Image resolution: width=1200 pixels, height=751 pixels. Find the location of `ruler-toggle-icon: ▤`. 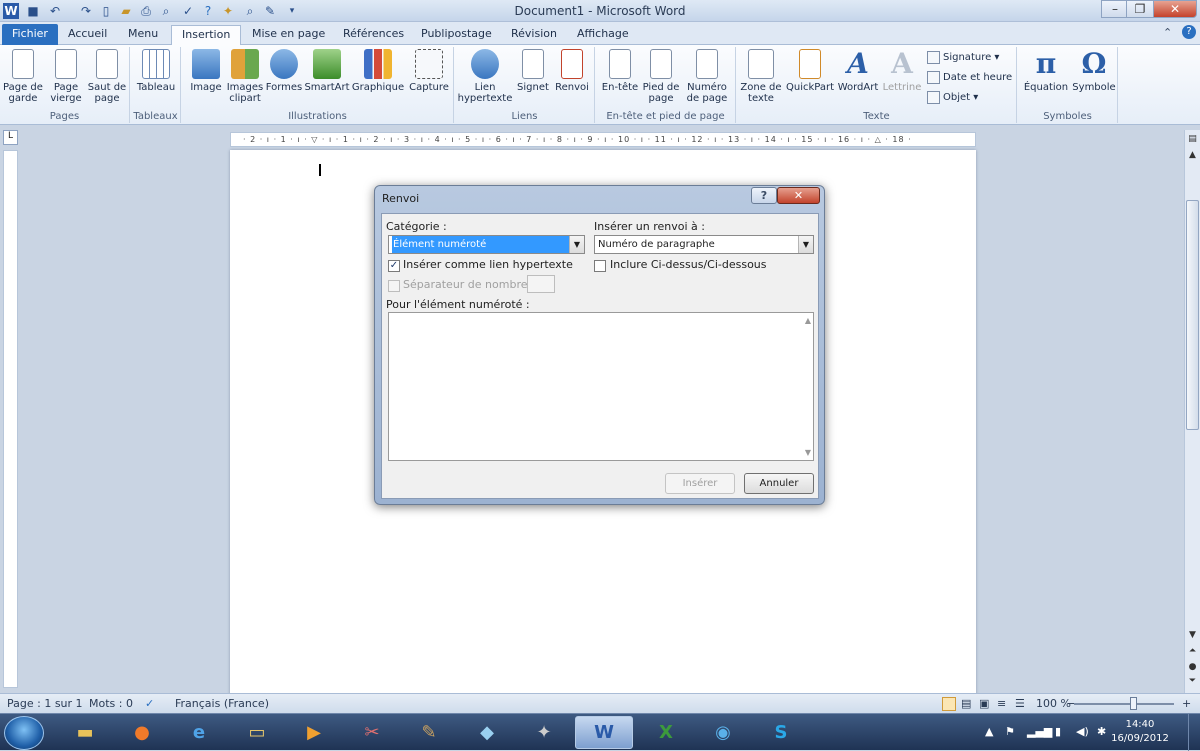

ruler-toggle-icon: ▤ is located at coordinates (1192, 141).